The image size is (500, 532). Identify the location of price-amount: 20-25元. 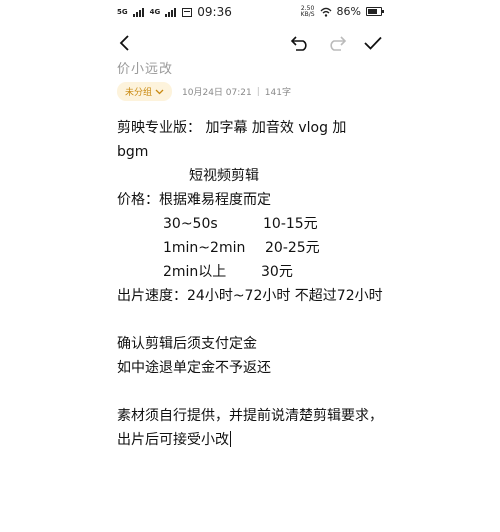
(292, 248).